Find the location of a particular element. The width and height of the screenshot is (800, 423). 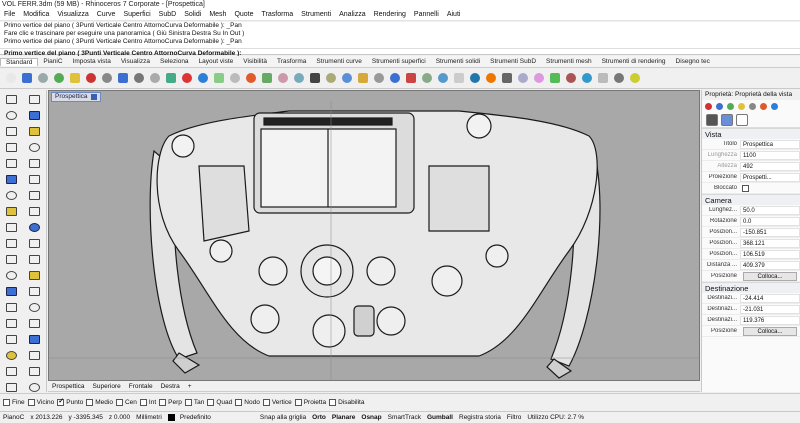

menu-solidi: Solidi is located at coordinates (192, 14).